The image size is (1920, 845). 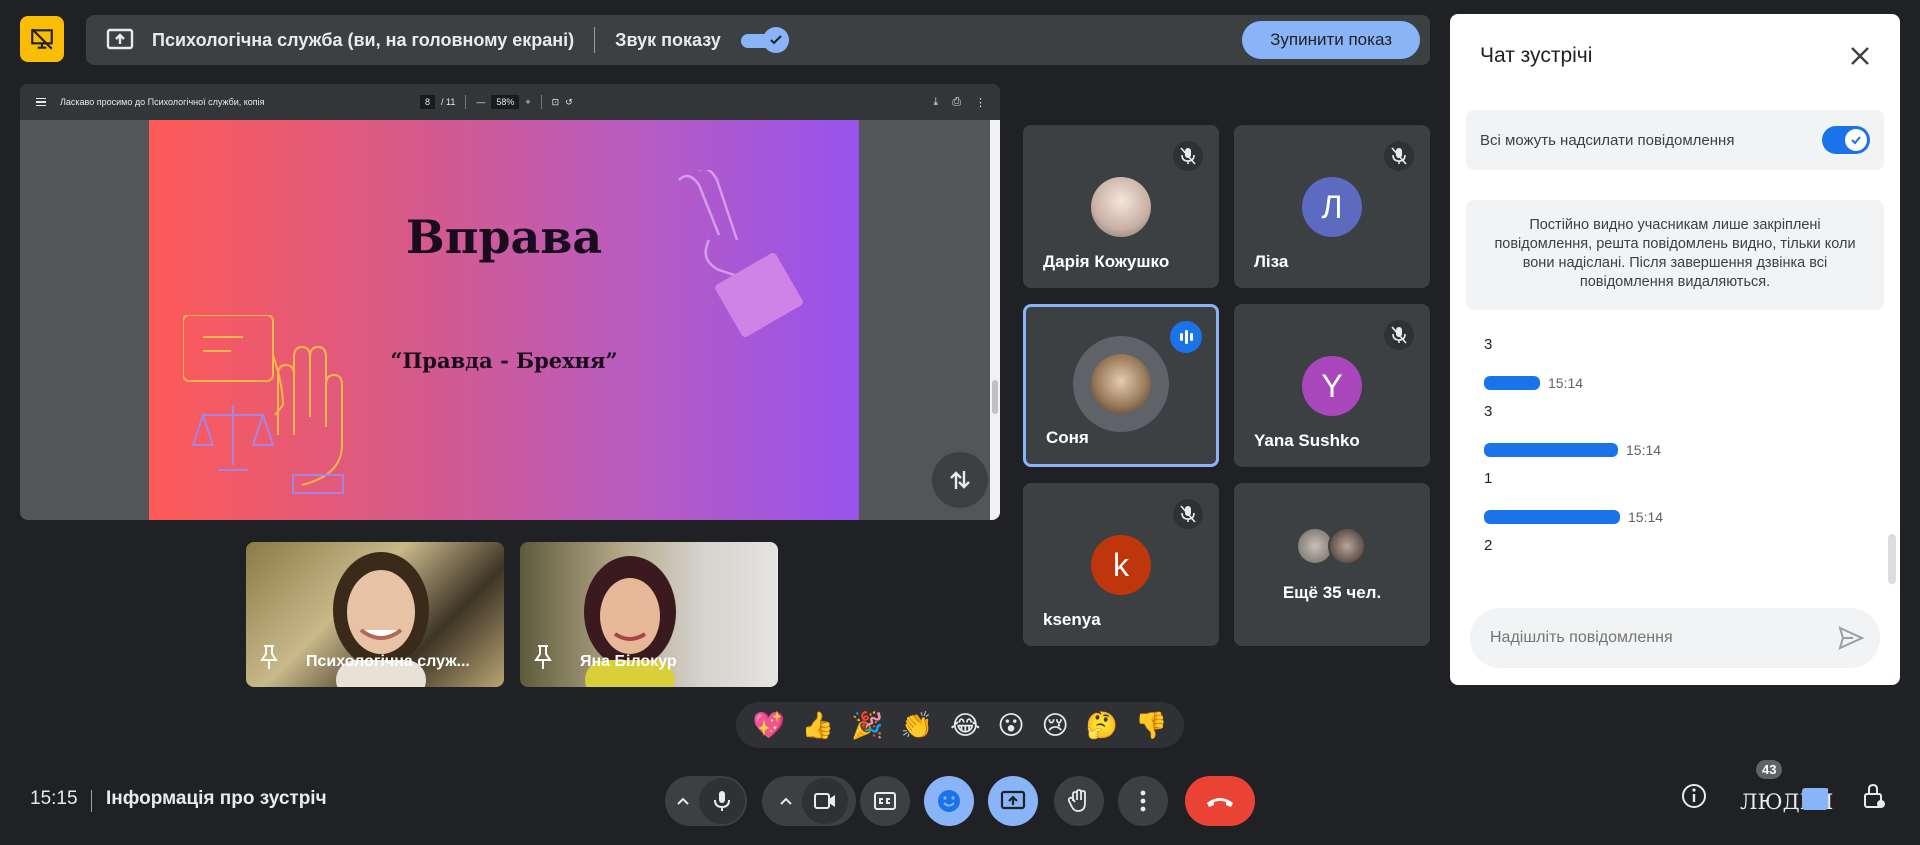 I want to click on chat-permission-toggle, so click(x=1846, y=140).